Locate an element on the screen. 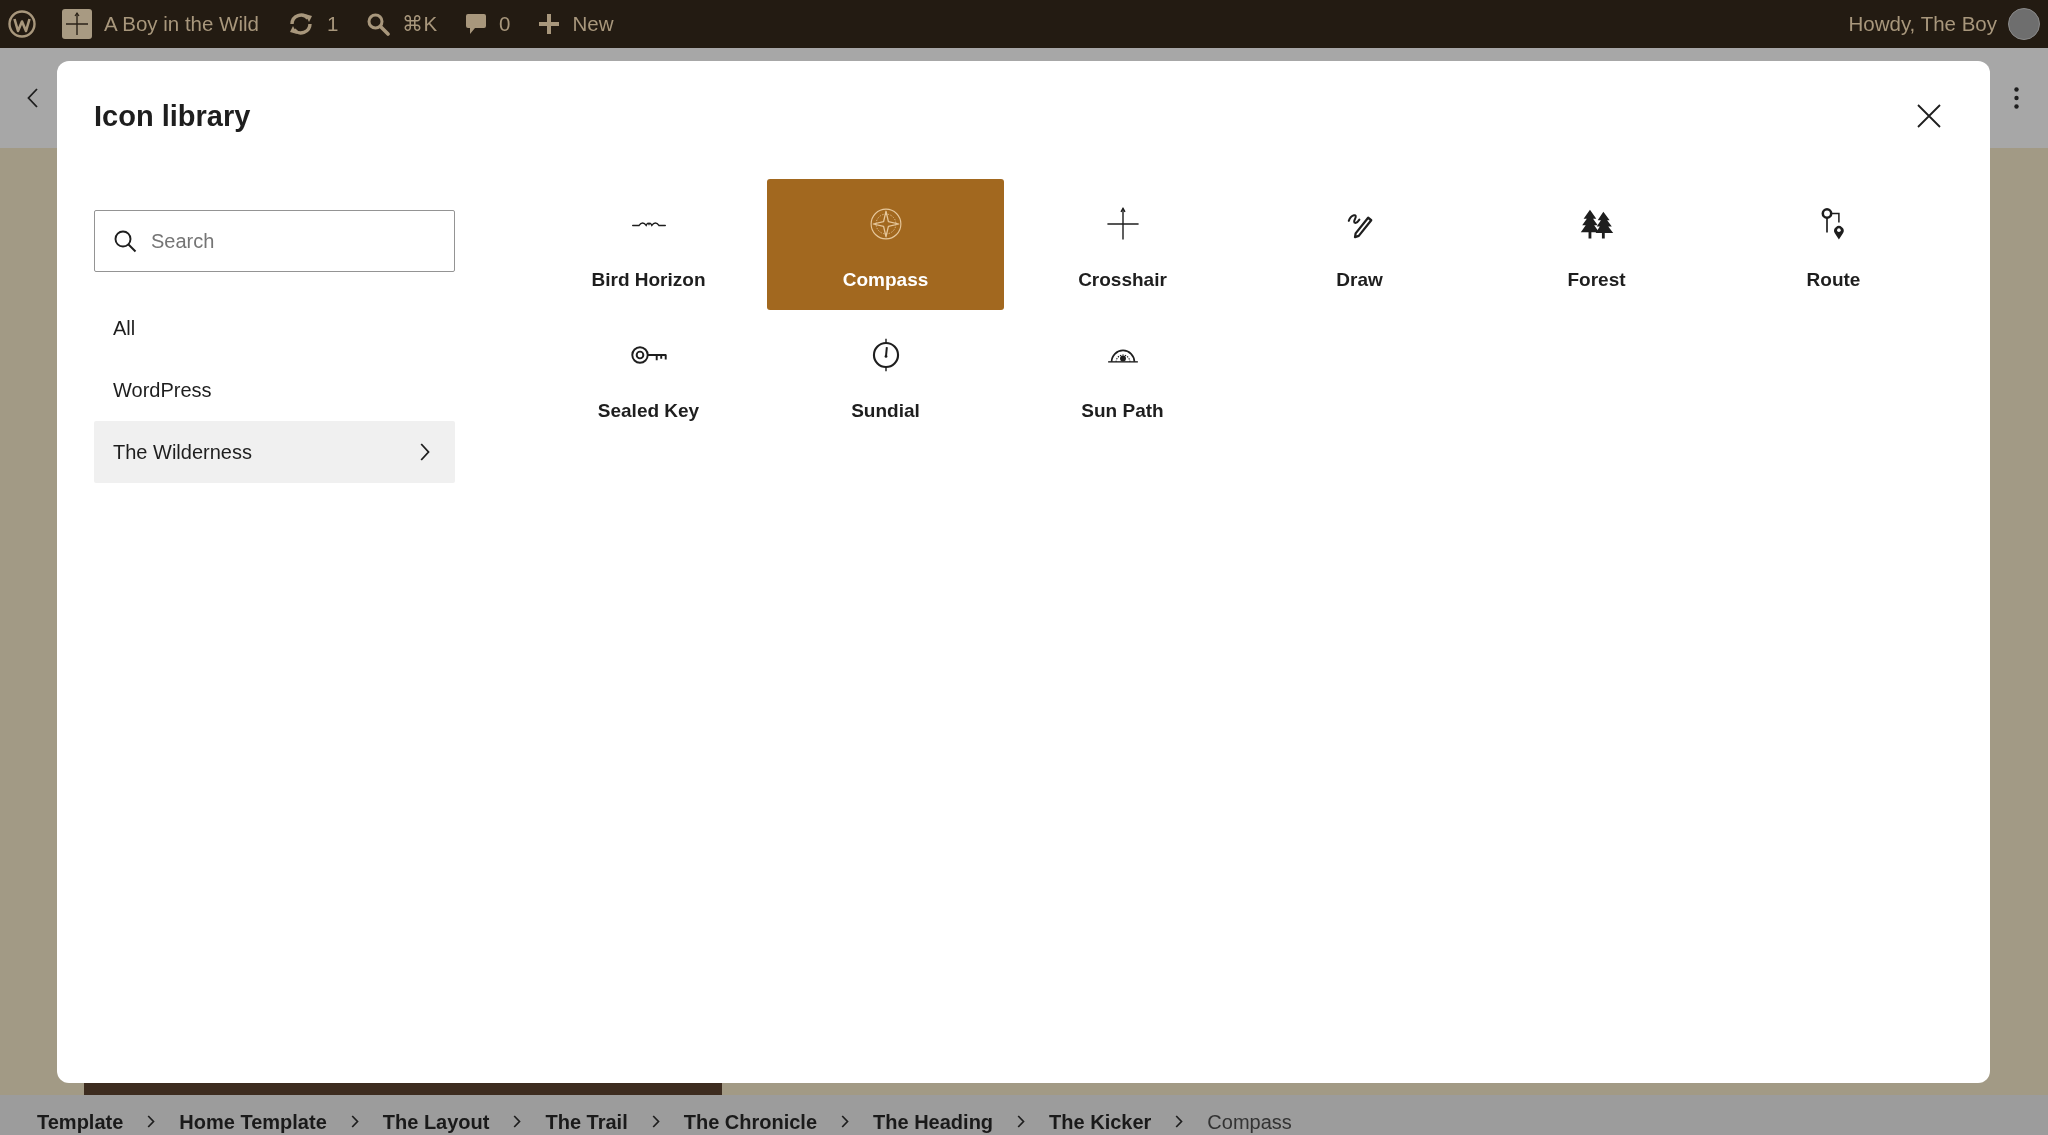  command-search-link: ⌘K is located at coordinates (402, 24).